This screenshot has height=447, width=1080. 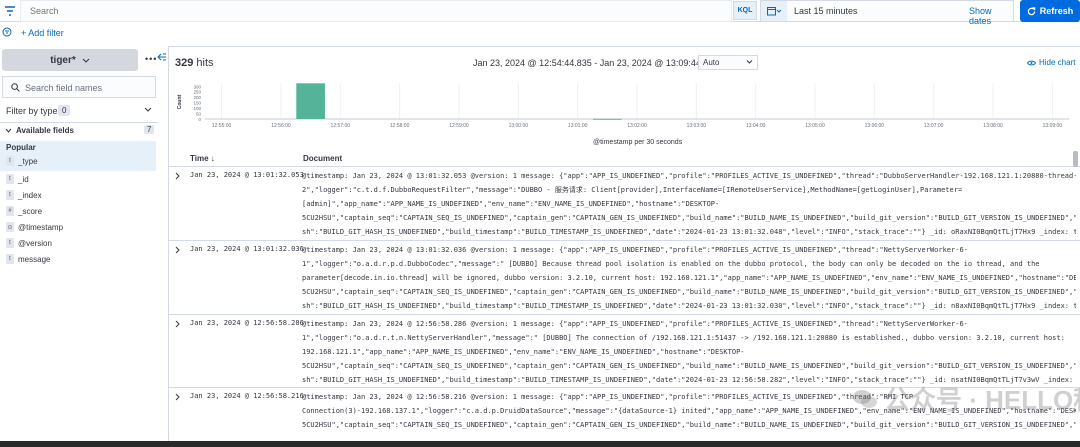 I want to click on top-query-bar: KQL Last 15 minutes Show dates Refresh, so click(x=540, y=13).